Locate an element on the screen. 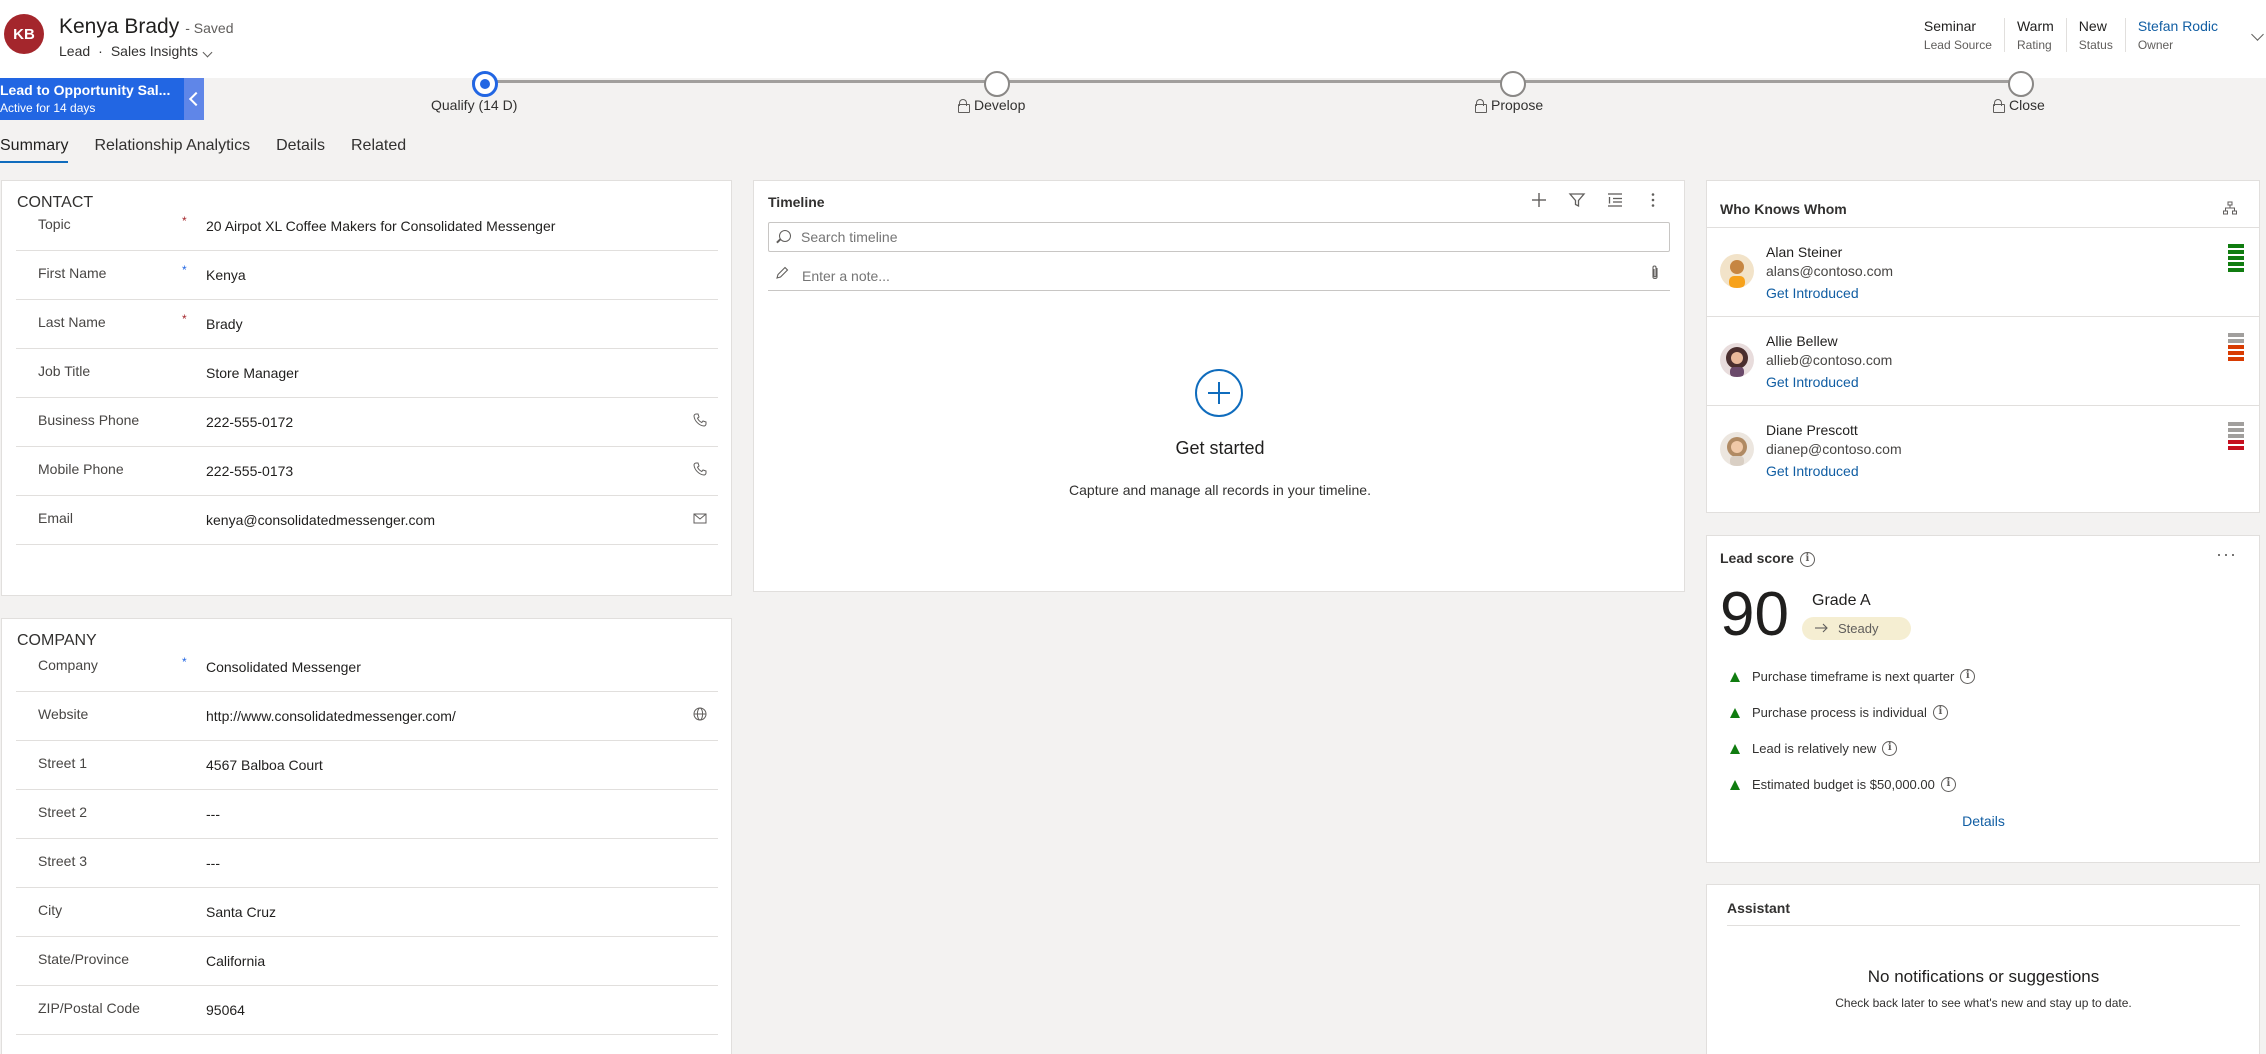  reason-text: Estimated budget is $50,000.00 is located at coordinates (1843, 784).